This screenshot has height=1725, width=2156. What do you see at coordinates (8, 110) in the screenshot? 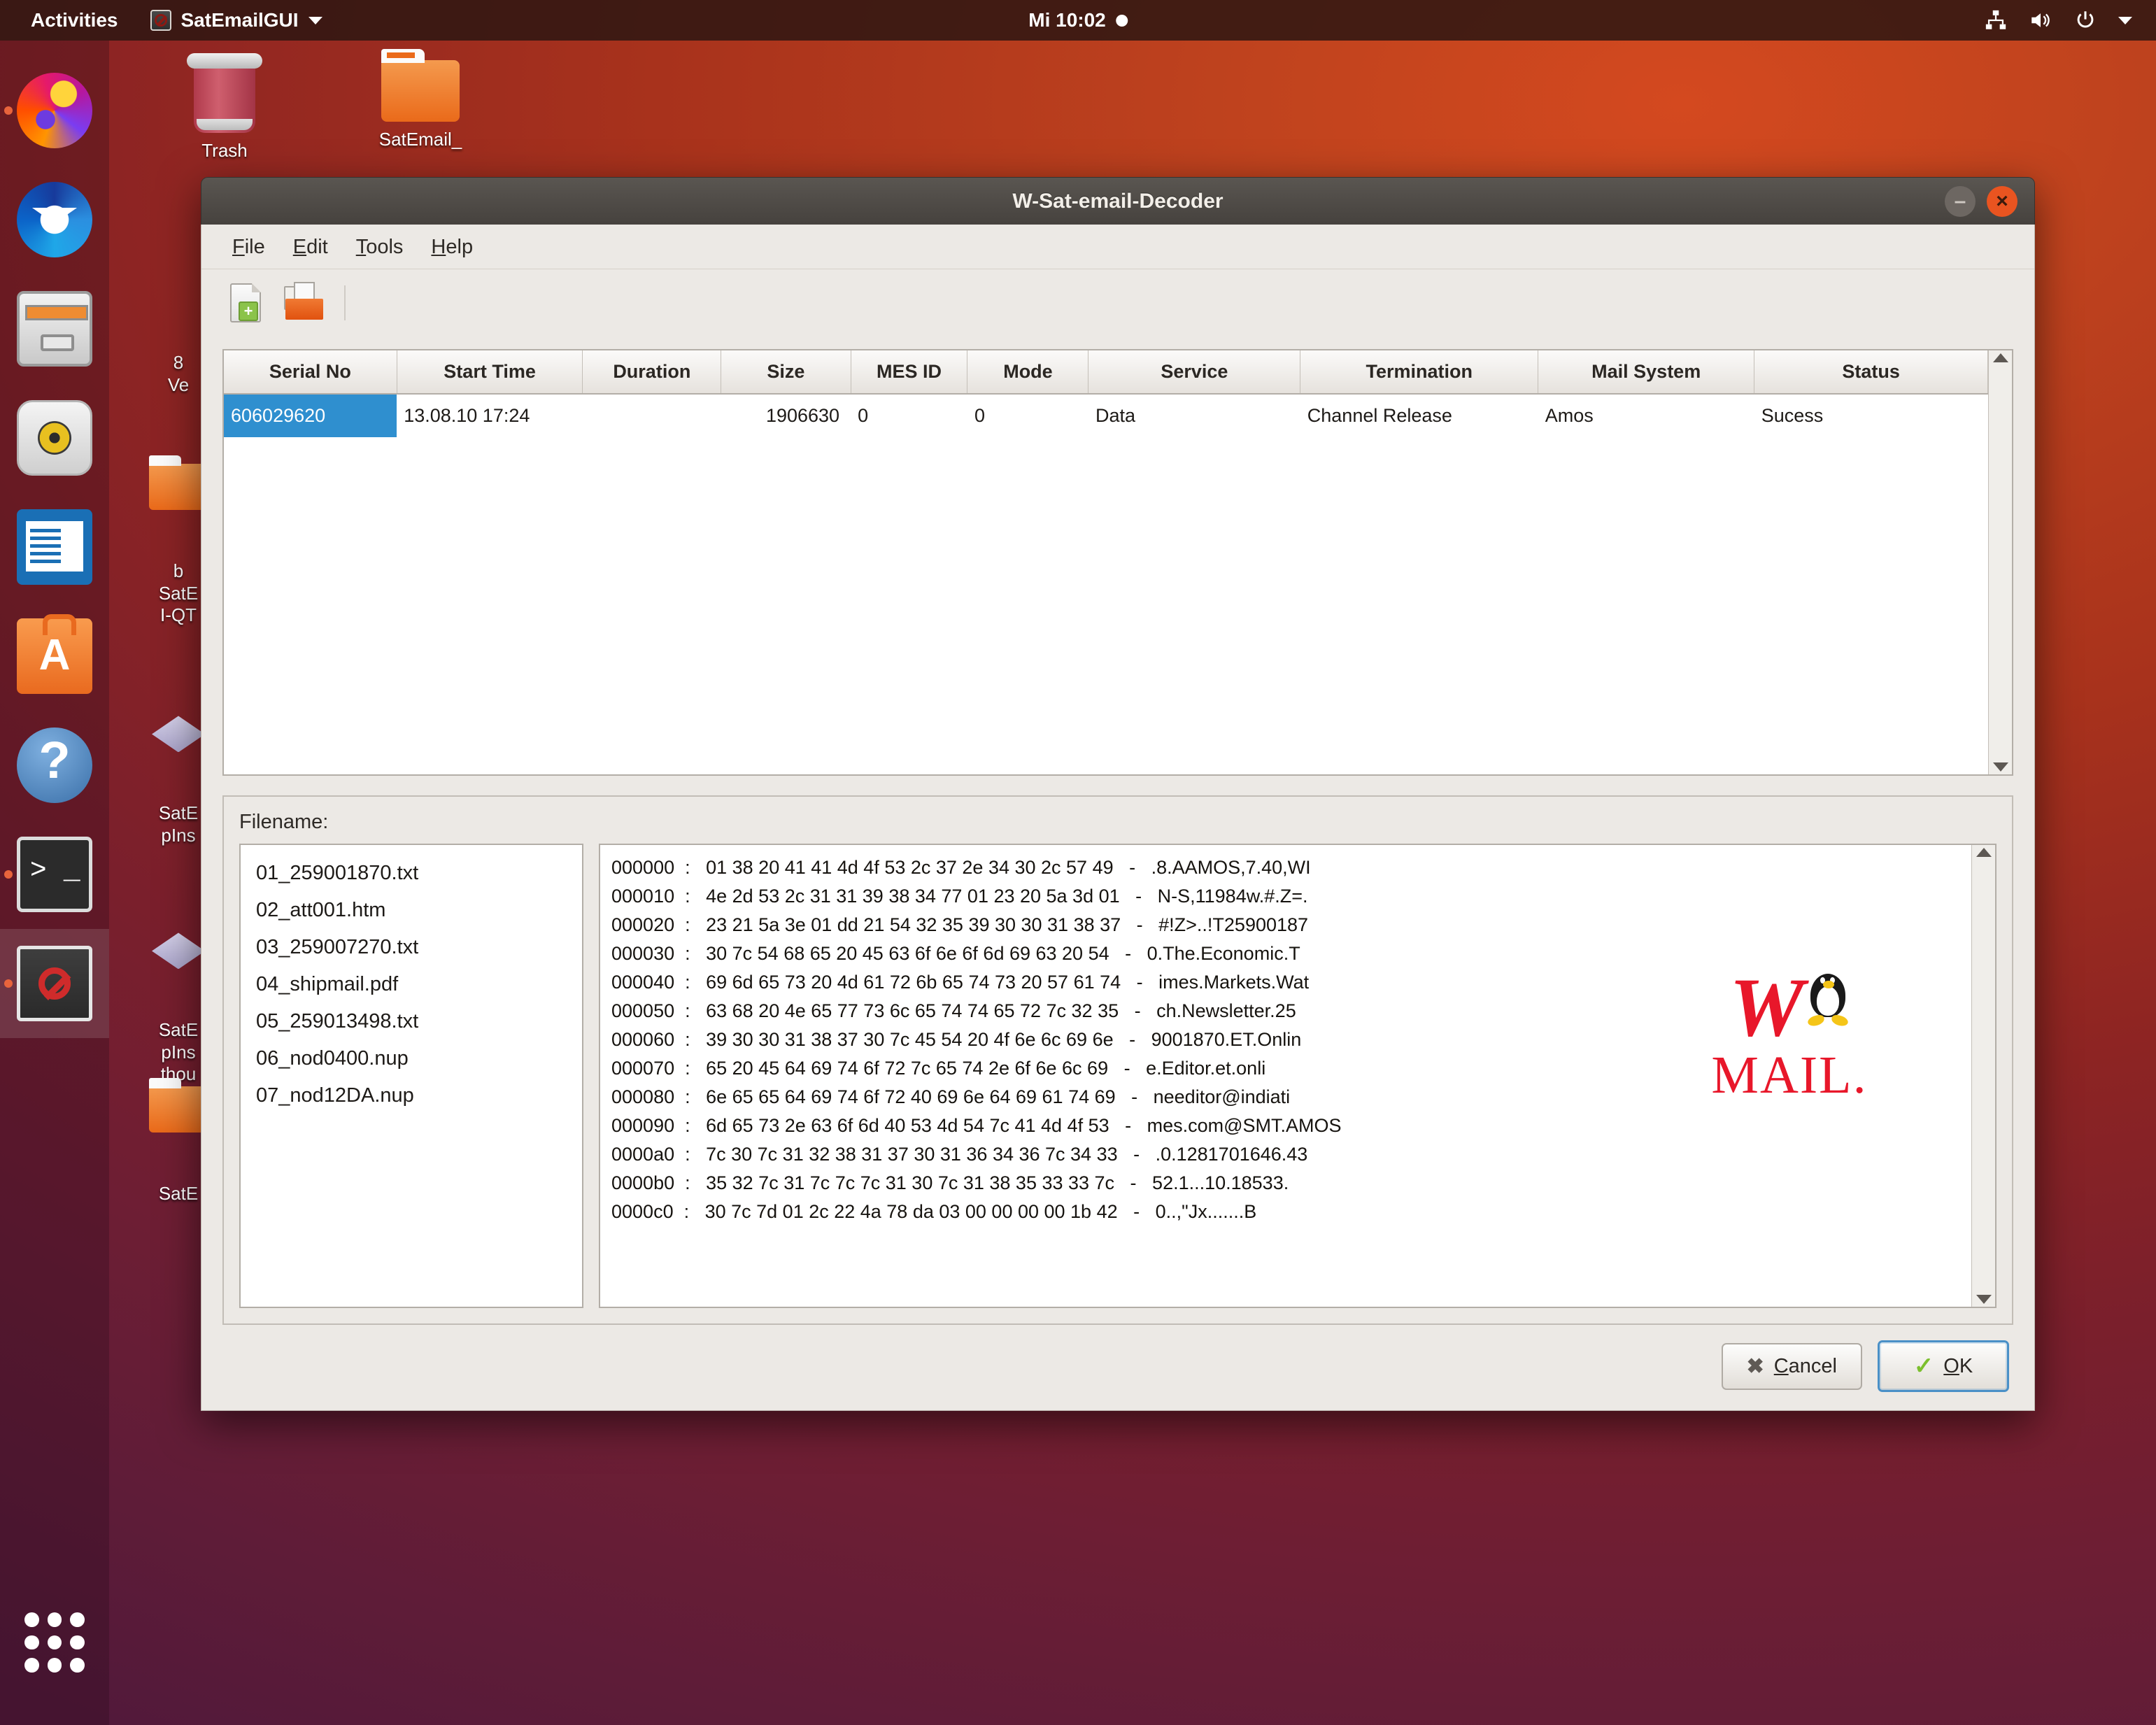
I see `running-indicator-icon` at bounding box center [8, 110].